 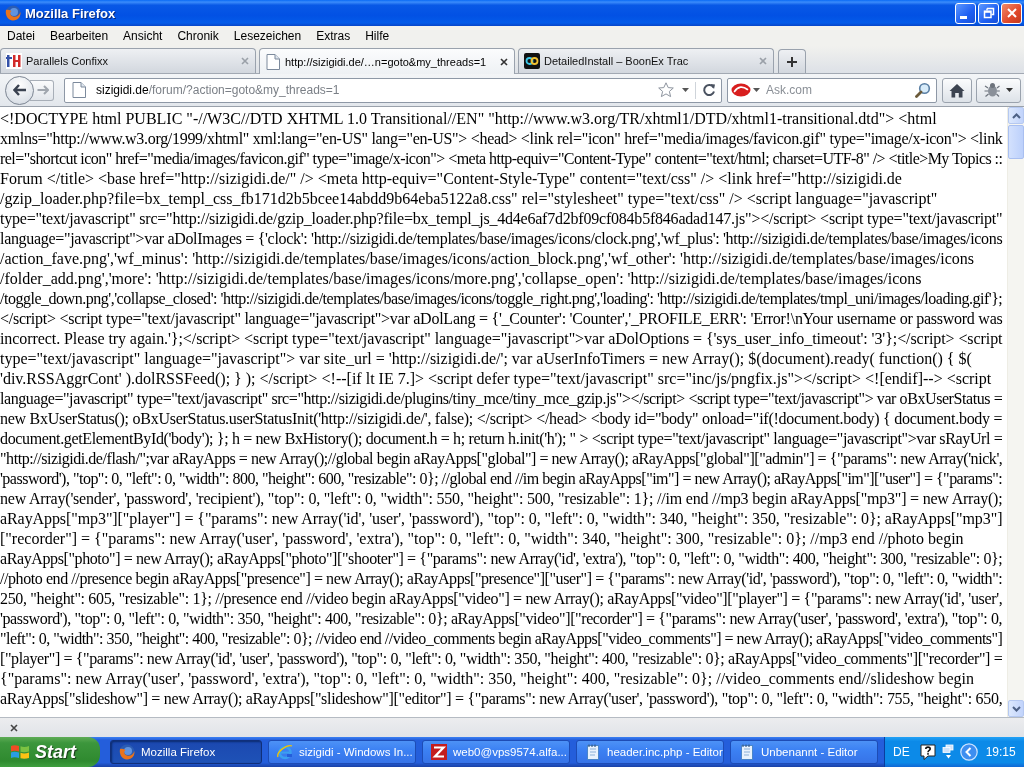 I want to click on star-icon, so click(x=666, y=90).